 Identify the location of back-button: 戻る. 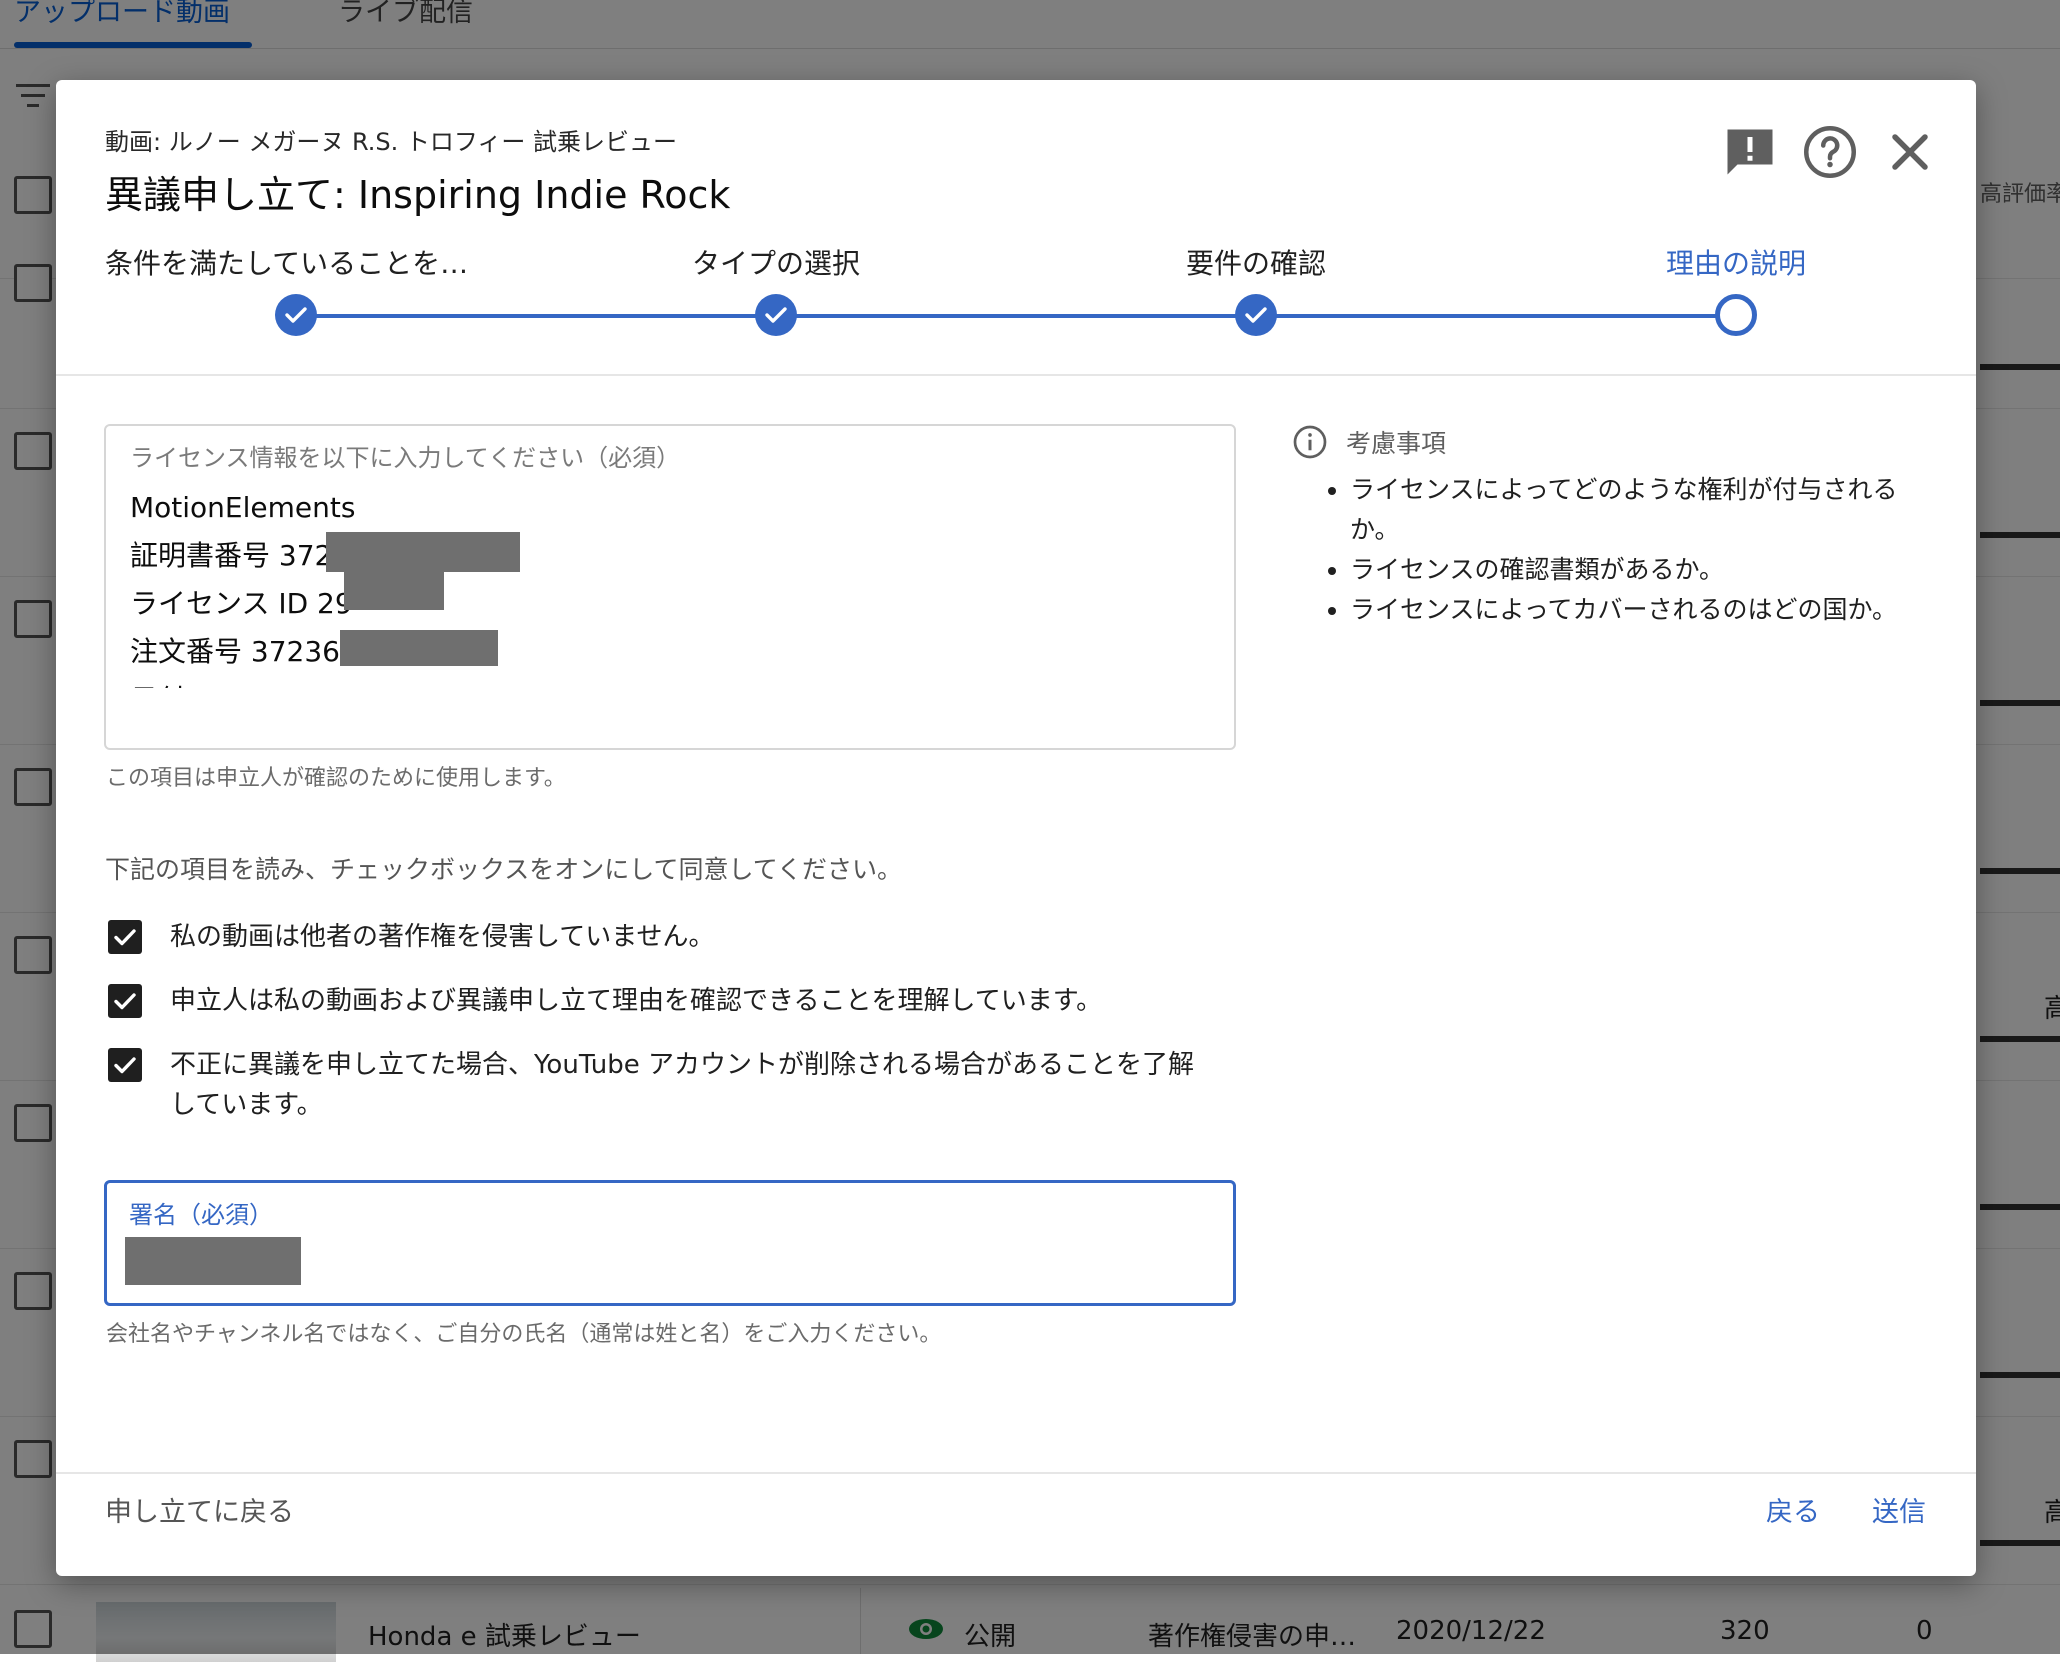
(1793, 1509).